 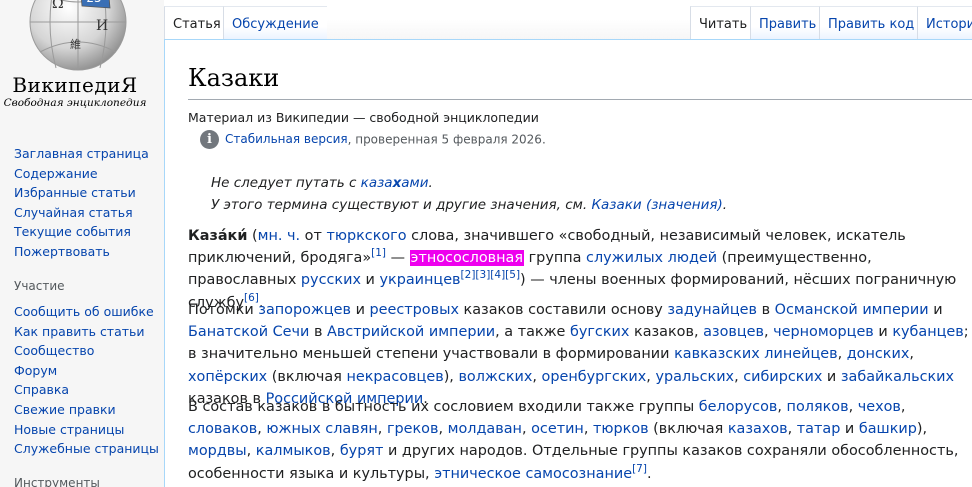 What do you see at coordinates (222, 429) in the screenshot?
I see `link-slovaks: словаков` at bounding box center [222, 429].